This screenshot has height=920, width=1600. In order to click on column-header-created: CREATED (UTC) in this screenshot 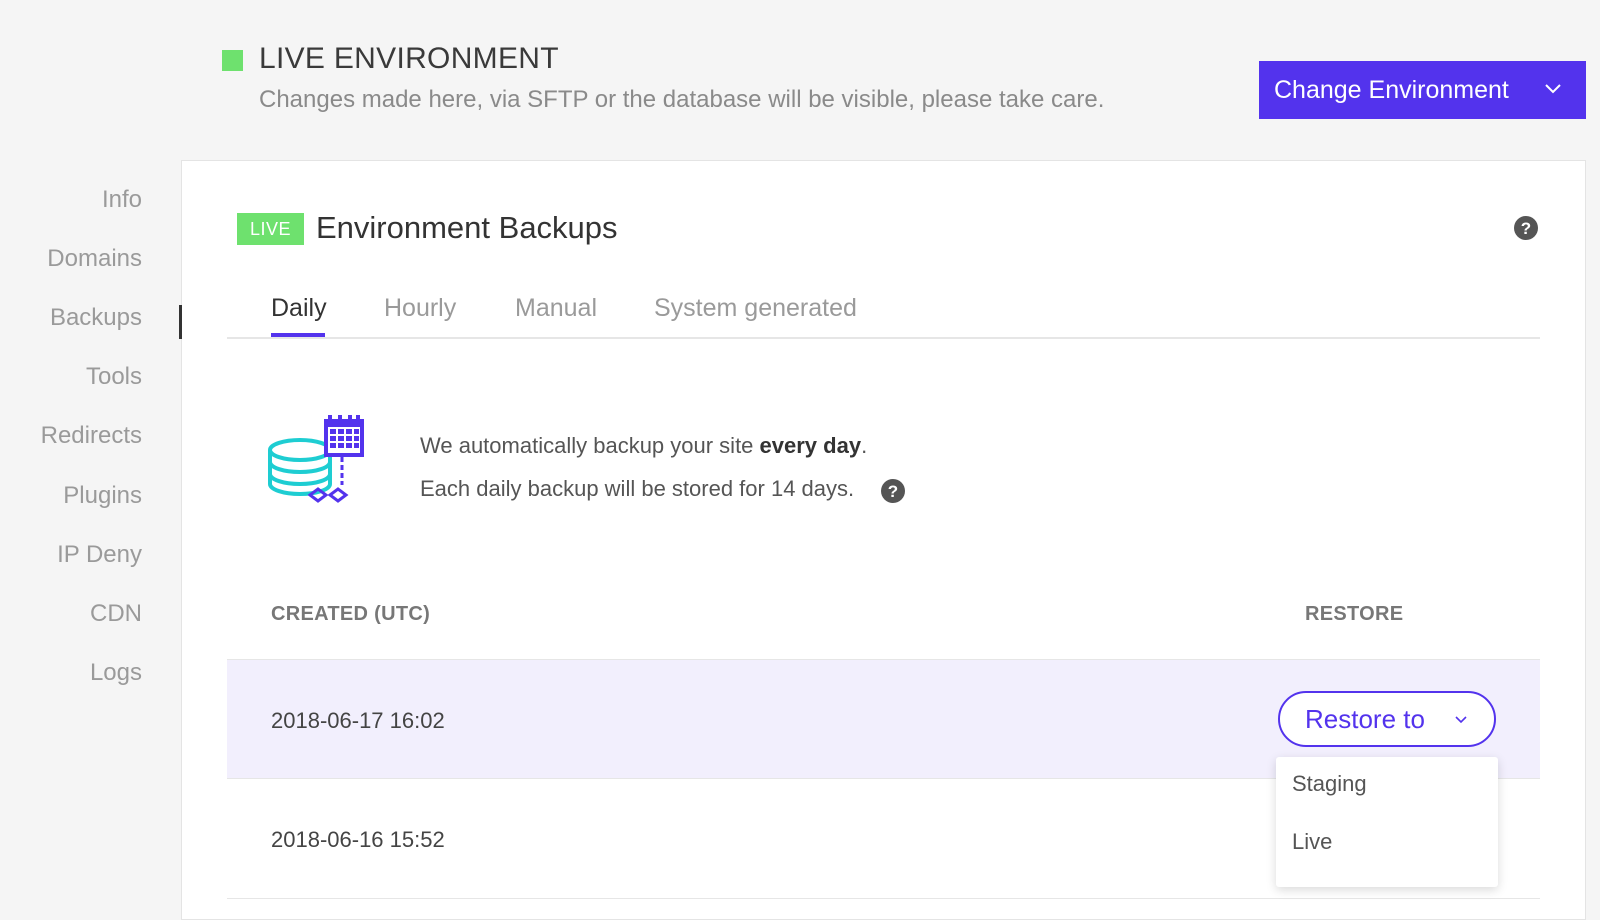, I will do `click(351, 614)`.